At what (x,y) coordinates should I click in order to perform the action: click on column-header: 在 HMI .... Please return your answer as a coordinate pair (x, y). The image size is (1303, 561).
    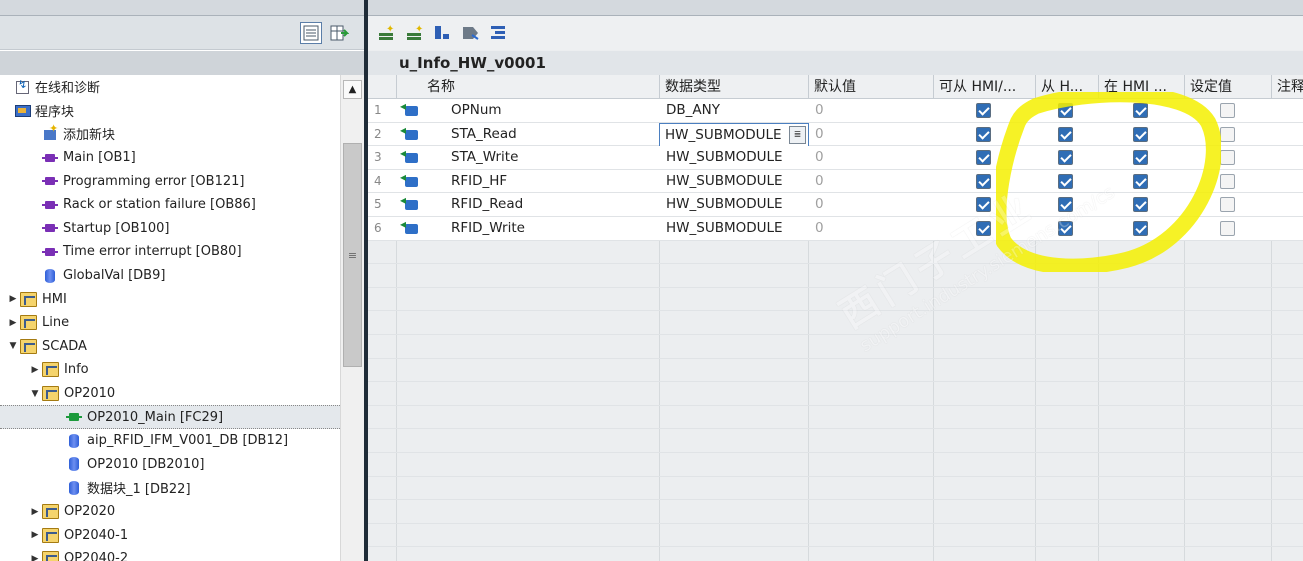
    Looking at the image, I should click on (1142, 87).